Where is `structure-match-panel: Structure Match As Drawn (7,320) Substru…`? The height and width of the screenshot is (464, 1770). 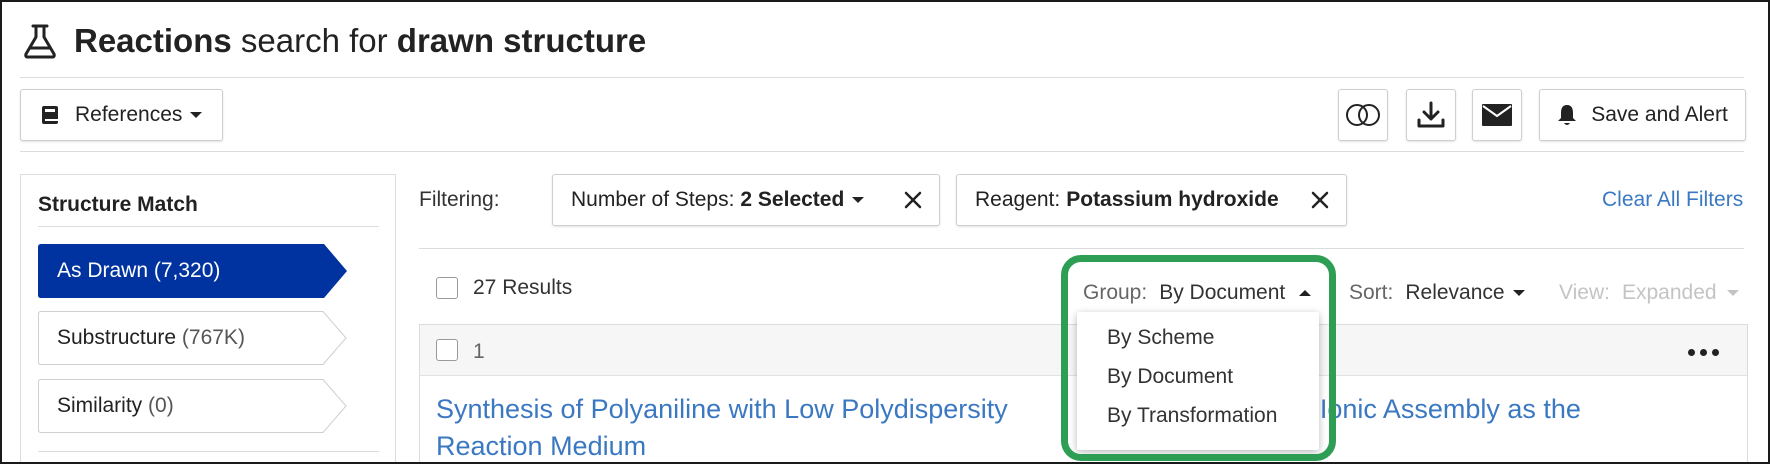
structure-match-panel: Structure Match As Drawn (7,320) Substru… is located at coordinates (208, 318).